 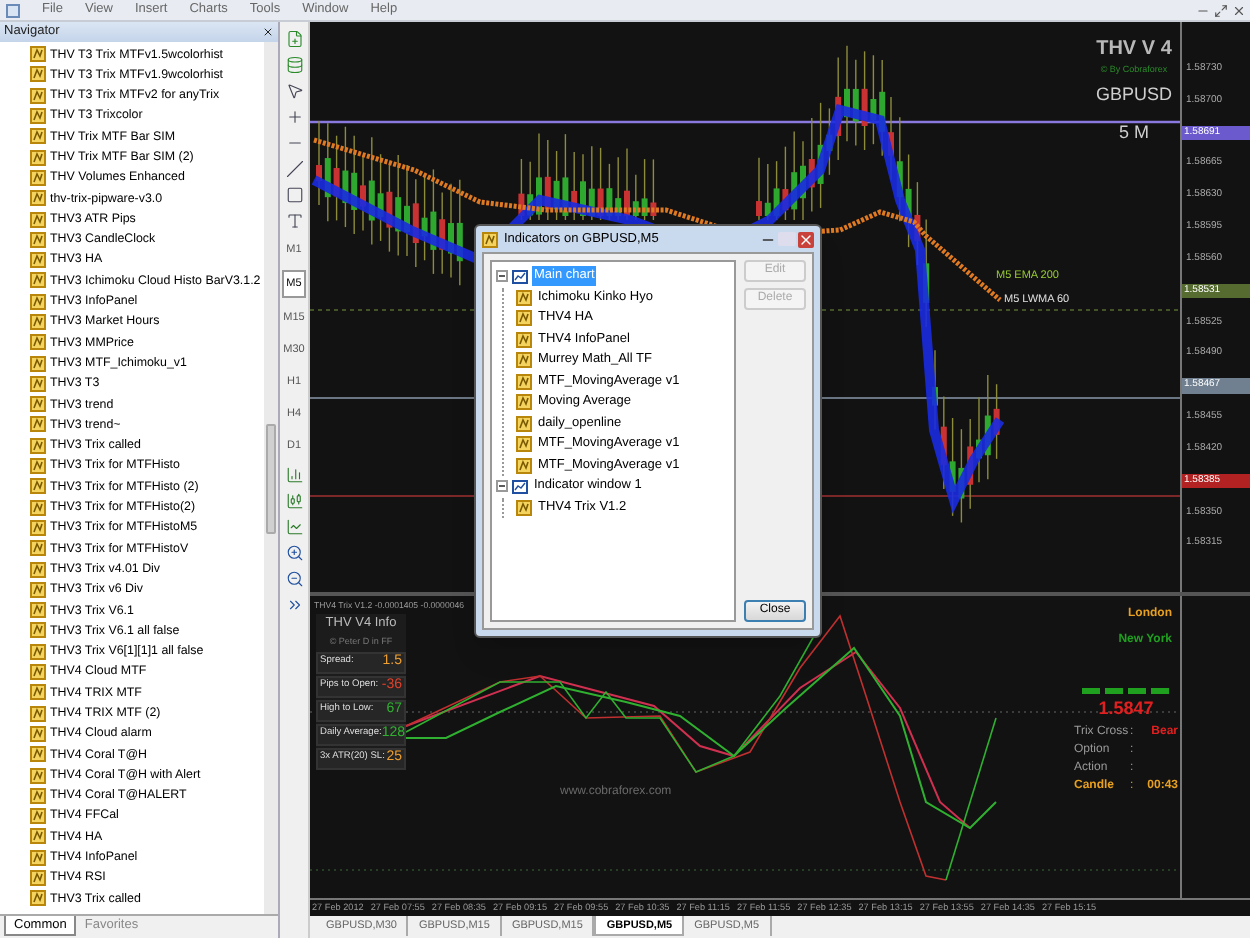 I want to click on database-icon, so click(x=294, y=65).